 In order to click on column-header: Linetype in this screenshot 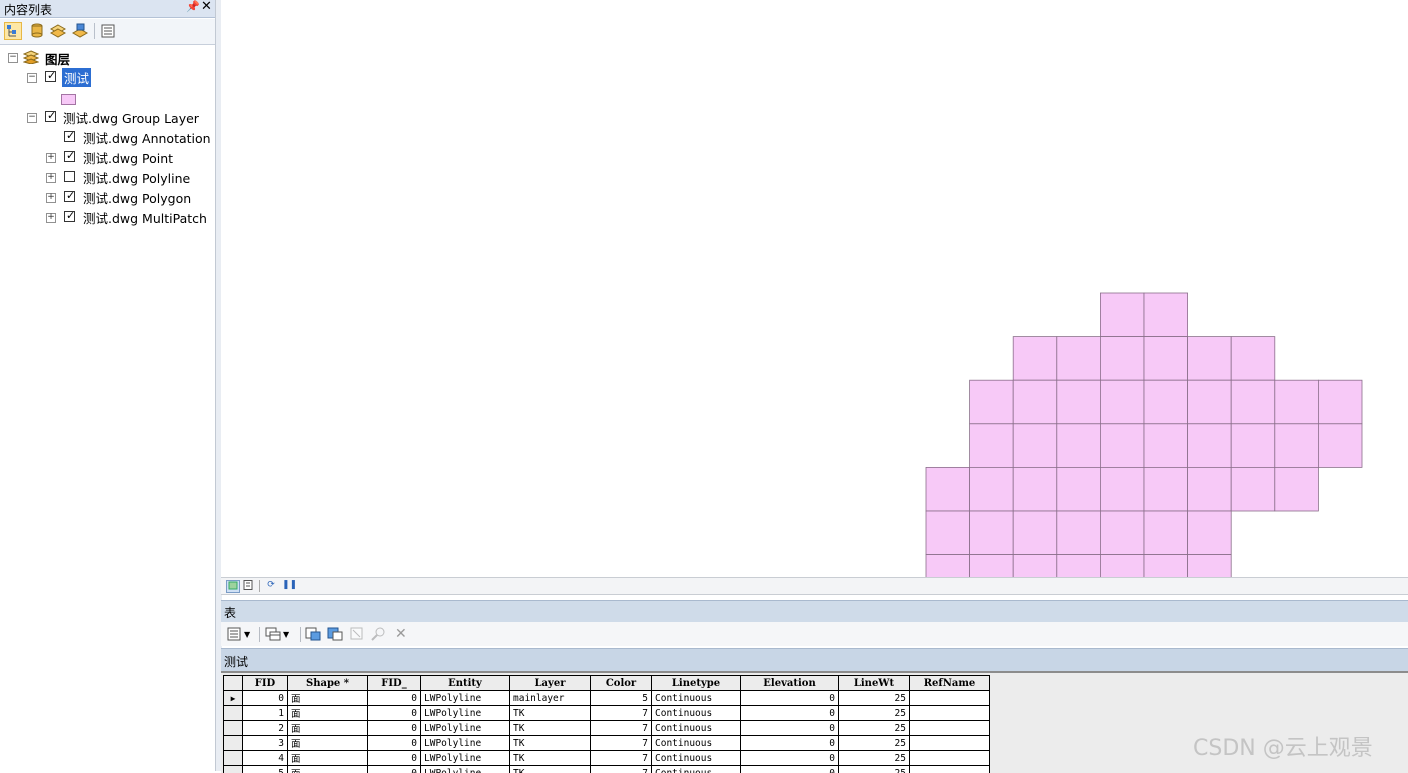, I will do `click(696, 683)`.